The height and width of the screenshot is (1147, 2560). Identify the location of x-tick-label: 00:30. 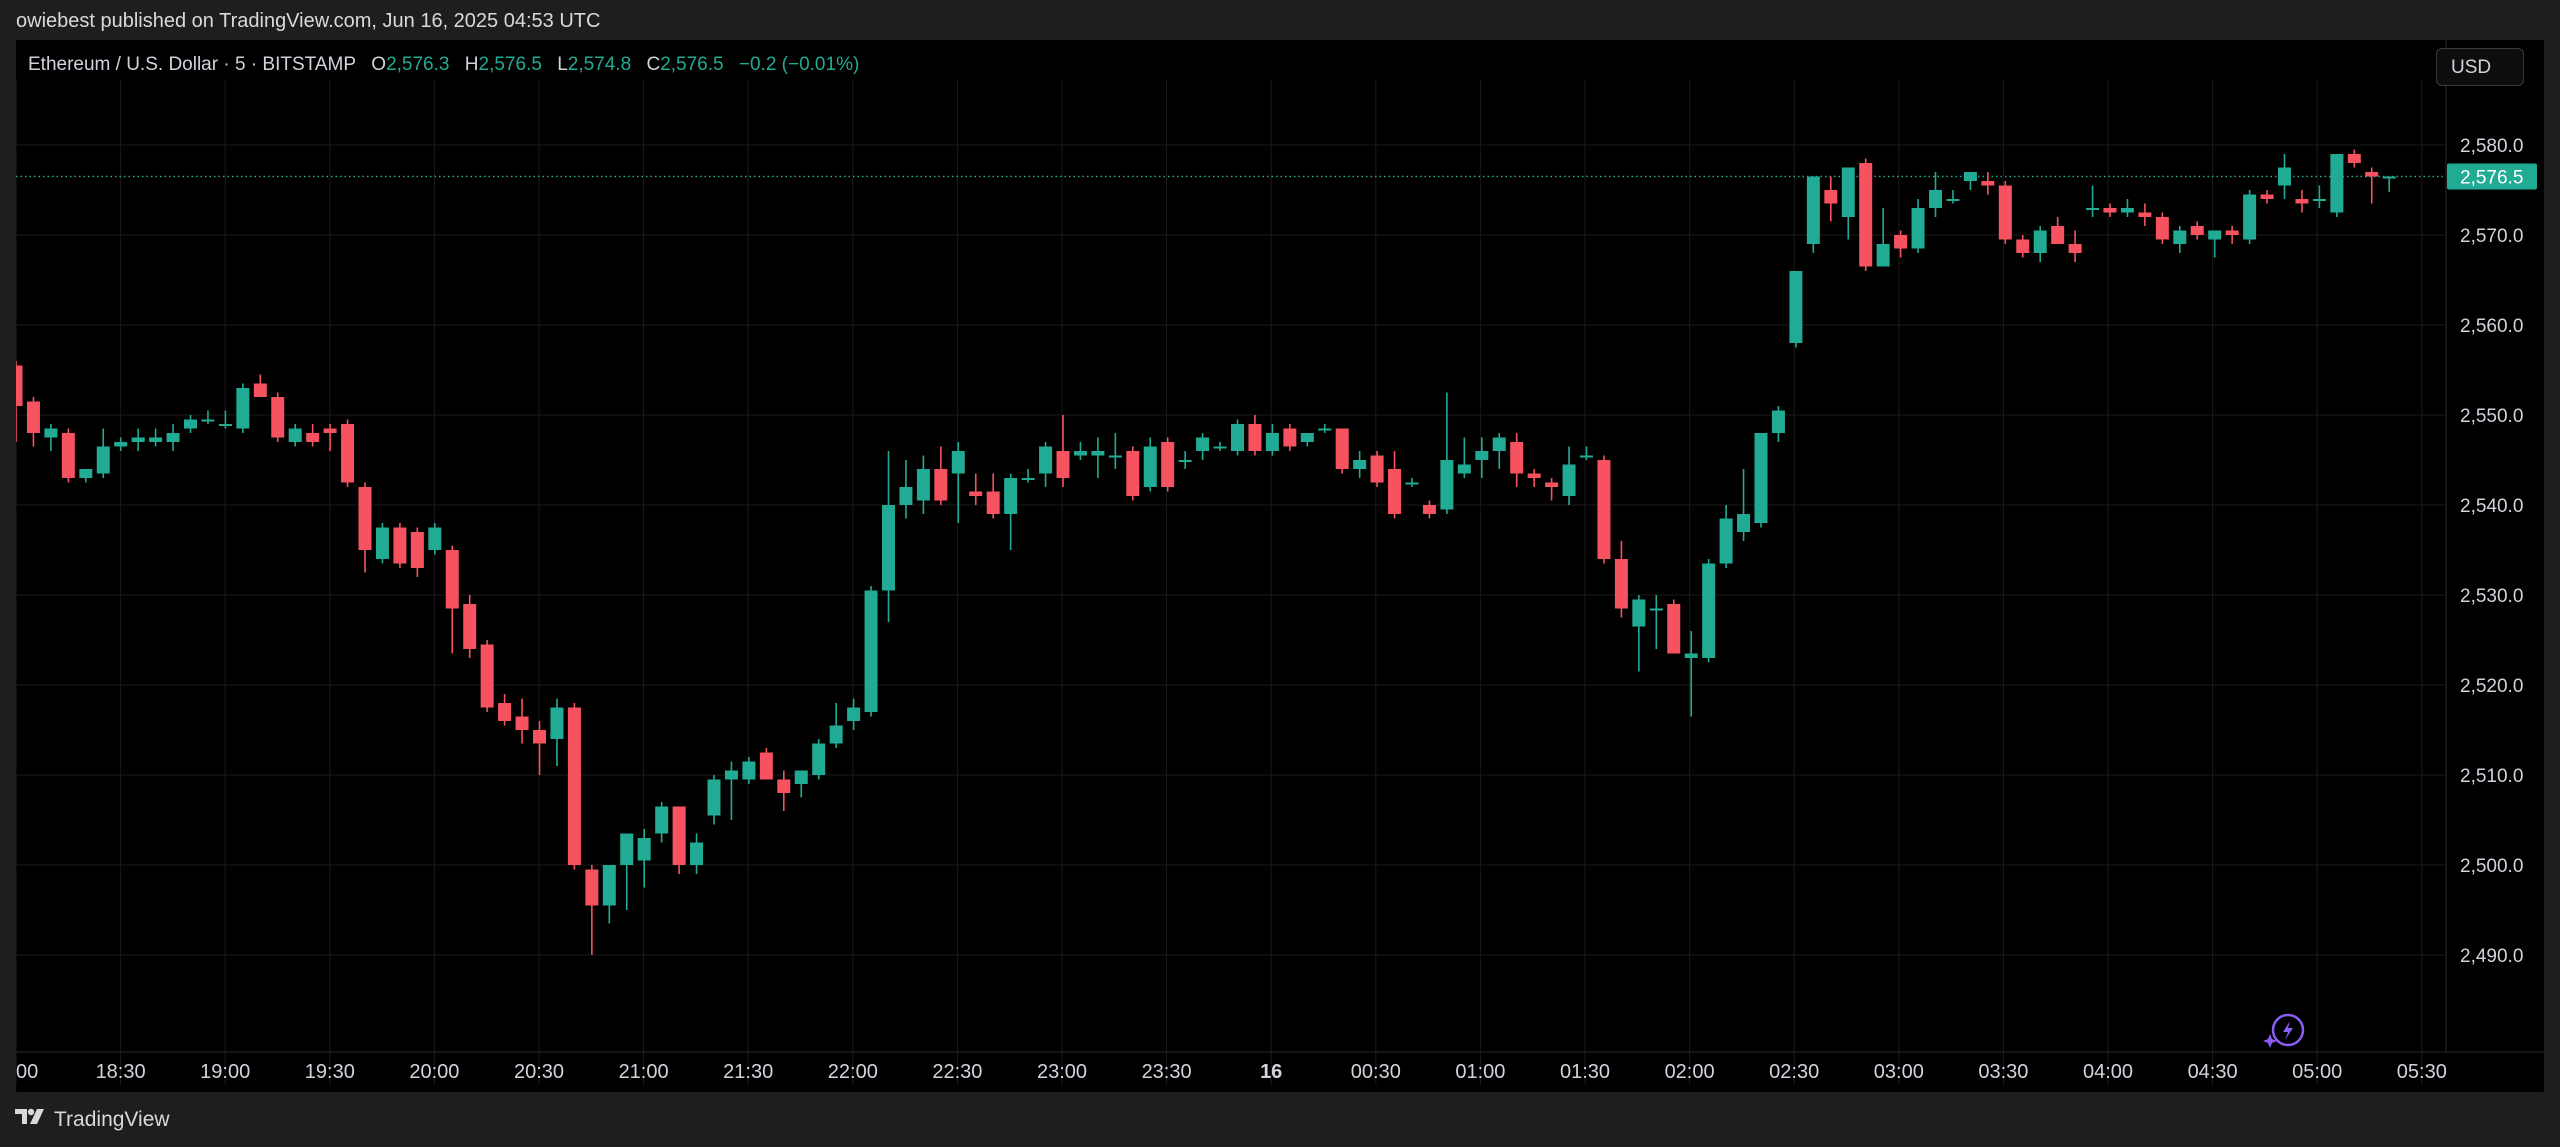
(1376, 1072).